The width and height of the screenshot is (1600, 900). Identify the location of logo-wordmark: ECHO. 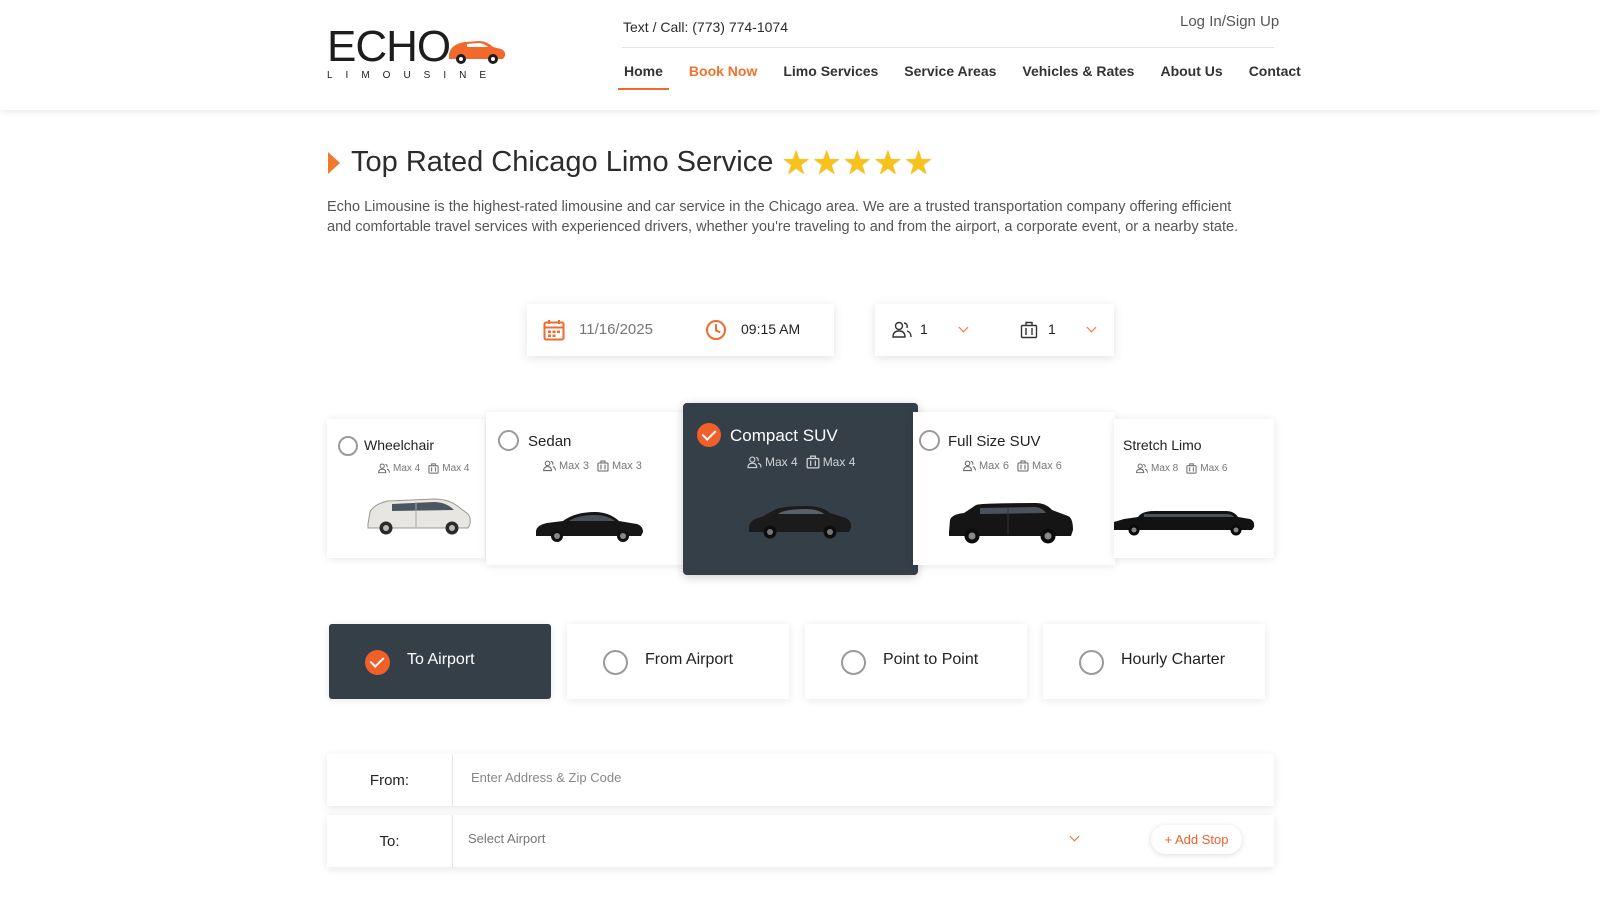
(389, 47).